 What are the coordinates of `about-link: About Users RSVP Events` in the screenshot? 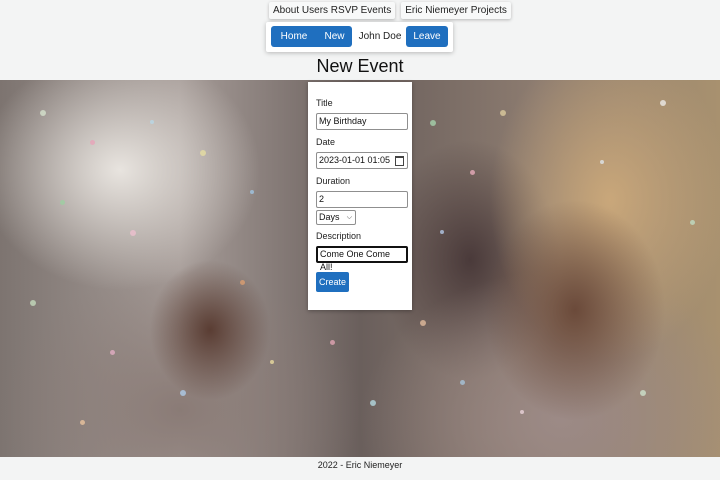 It's located at (332, 10).